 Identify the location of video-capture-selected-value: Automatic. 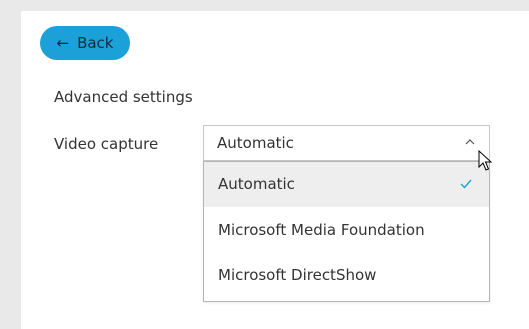
(255, 143).